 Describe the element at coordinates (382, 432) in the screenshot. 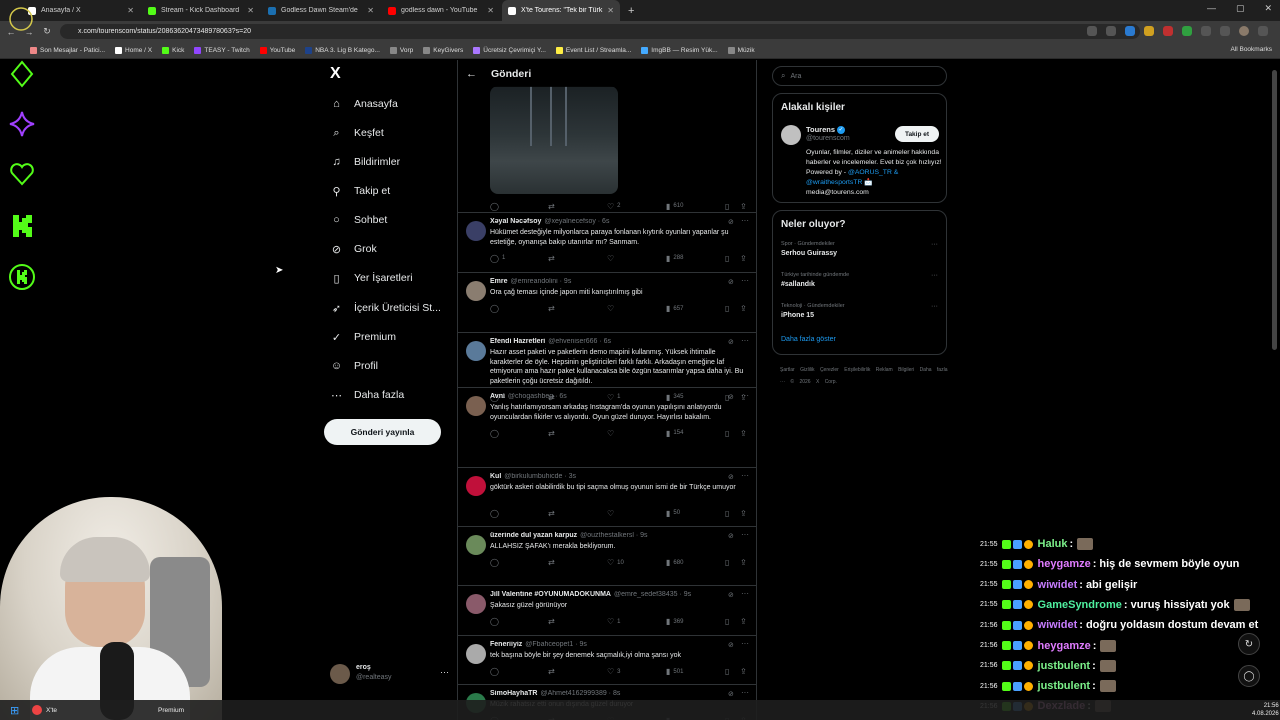

I see `post-button: Gönderi yayınla` at that location.